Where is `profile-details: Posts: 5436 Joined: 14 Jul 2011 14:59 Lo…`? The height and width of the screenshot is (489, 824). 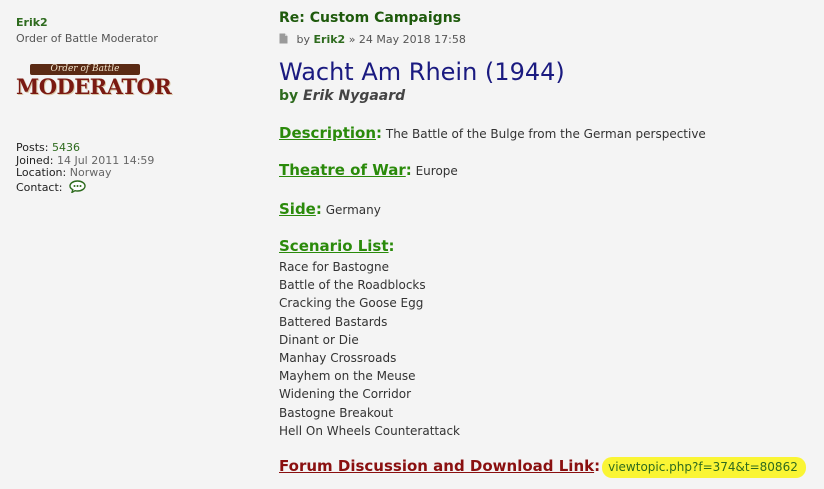
profile-details: Posts: 5436 Joined: 14 Jul 2011 14:59 Lo… is located at coordinates (141, 169).